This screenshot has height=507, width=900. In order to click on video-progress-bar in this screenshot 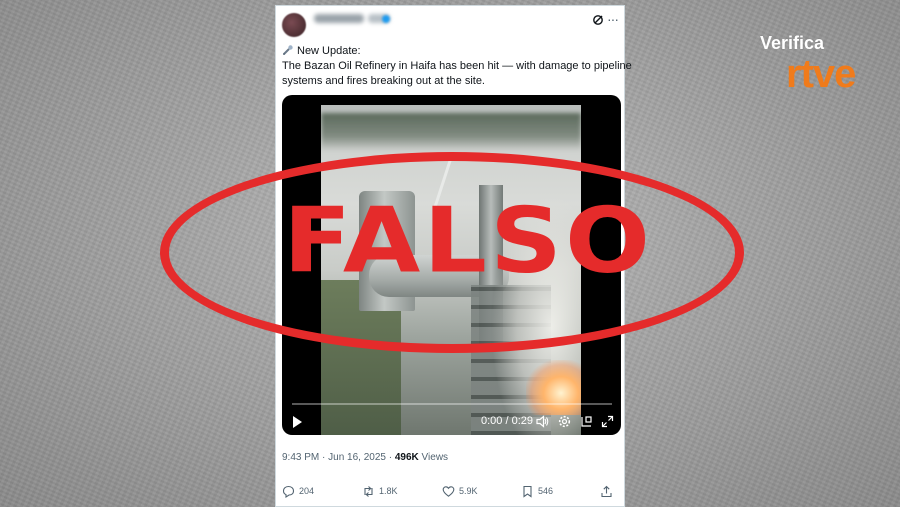, I will do `click(452, 404)`.